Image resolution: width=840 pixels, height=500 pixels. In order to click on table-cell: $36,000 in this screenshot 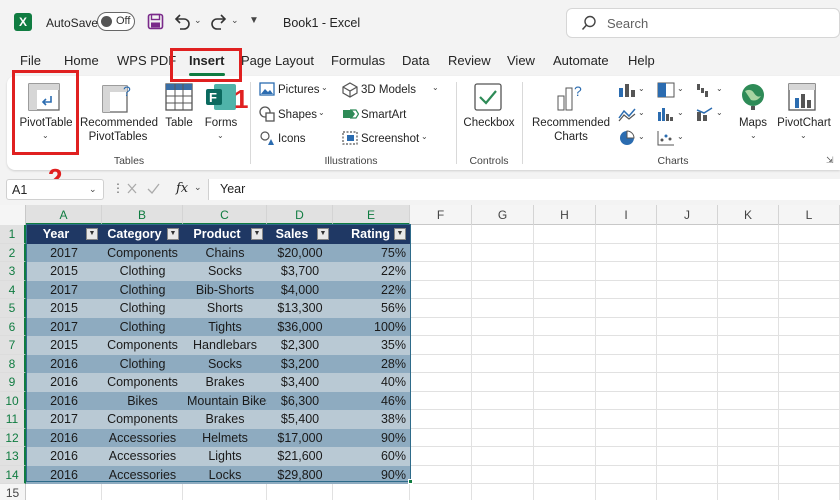, I will do `click(300, 326)`.